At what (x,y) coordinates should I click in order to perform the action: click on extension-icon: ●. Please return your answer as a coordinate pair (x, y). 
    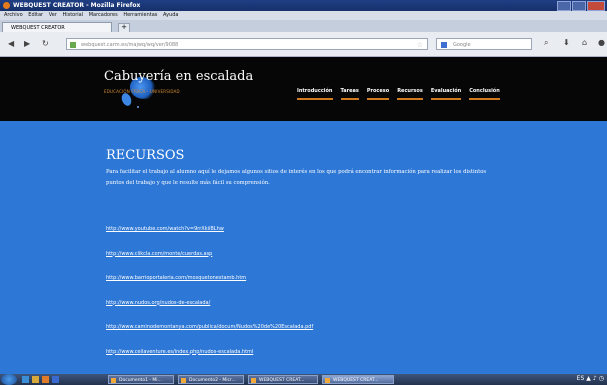
    Looking at the image, I should click on (601, 42).